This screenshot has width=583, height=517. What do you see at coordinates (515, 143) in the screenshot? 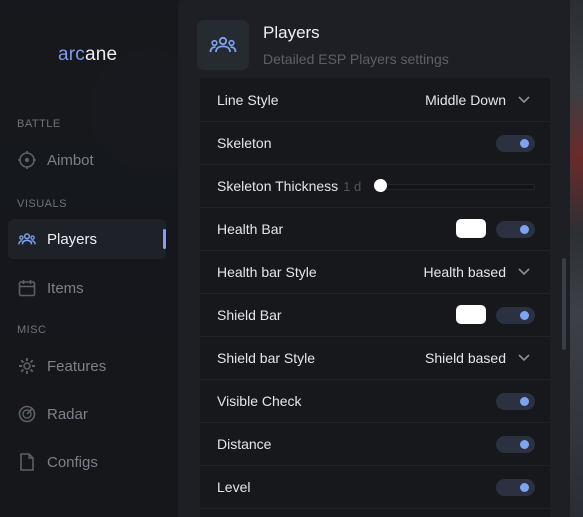
I see `skeleton-toggle` at bounding box center [515, 143].